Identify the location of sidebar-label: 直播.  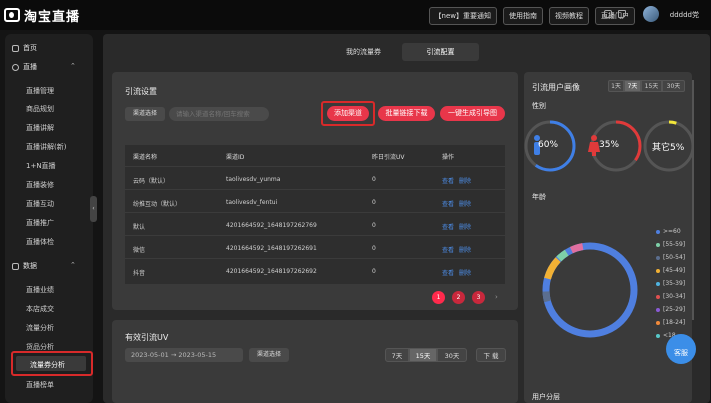
(30, 67).